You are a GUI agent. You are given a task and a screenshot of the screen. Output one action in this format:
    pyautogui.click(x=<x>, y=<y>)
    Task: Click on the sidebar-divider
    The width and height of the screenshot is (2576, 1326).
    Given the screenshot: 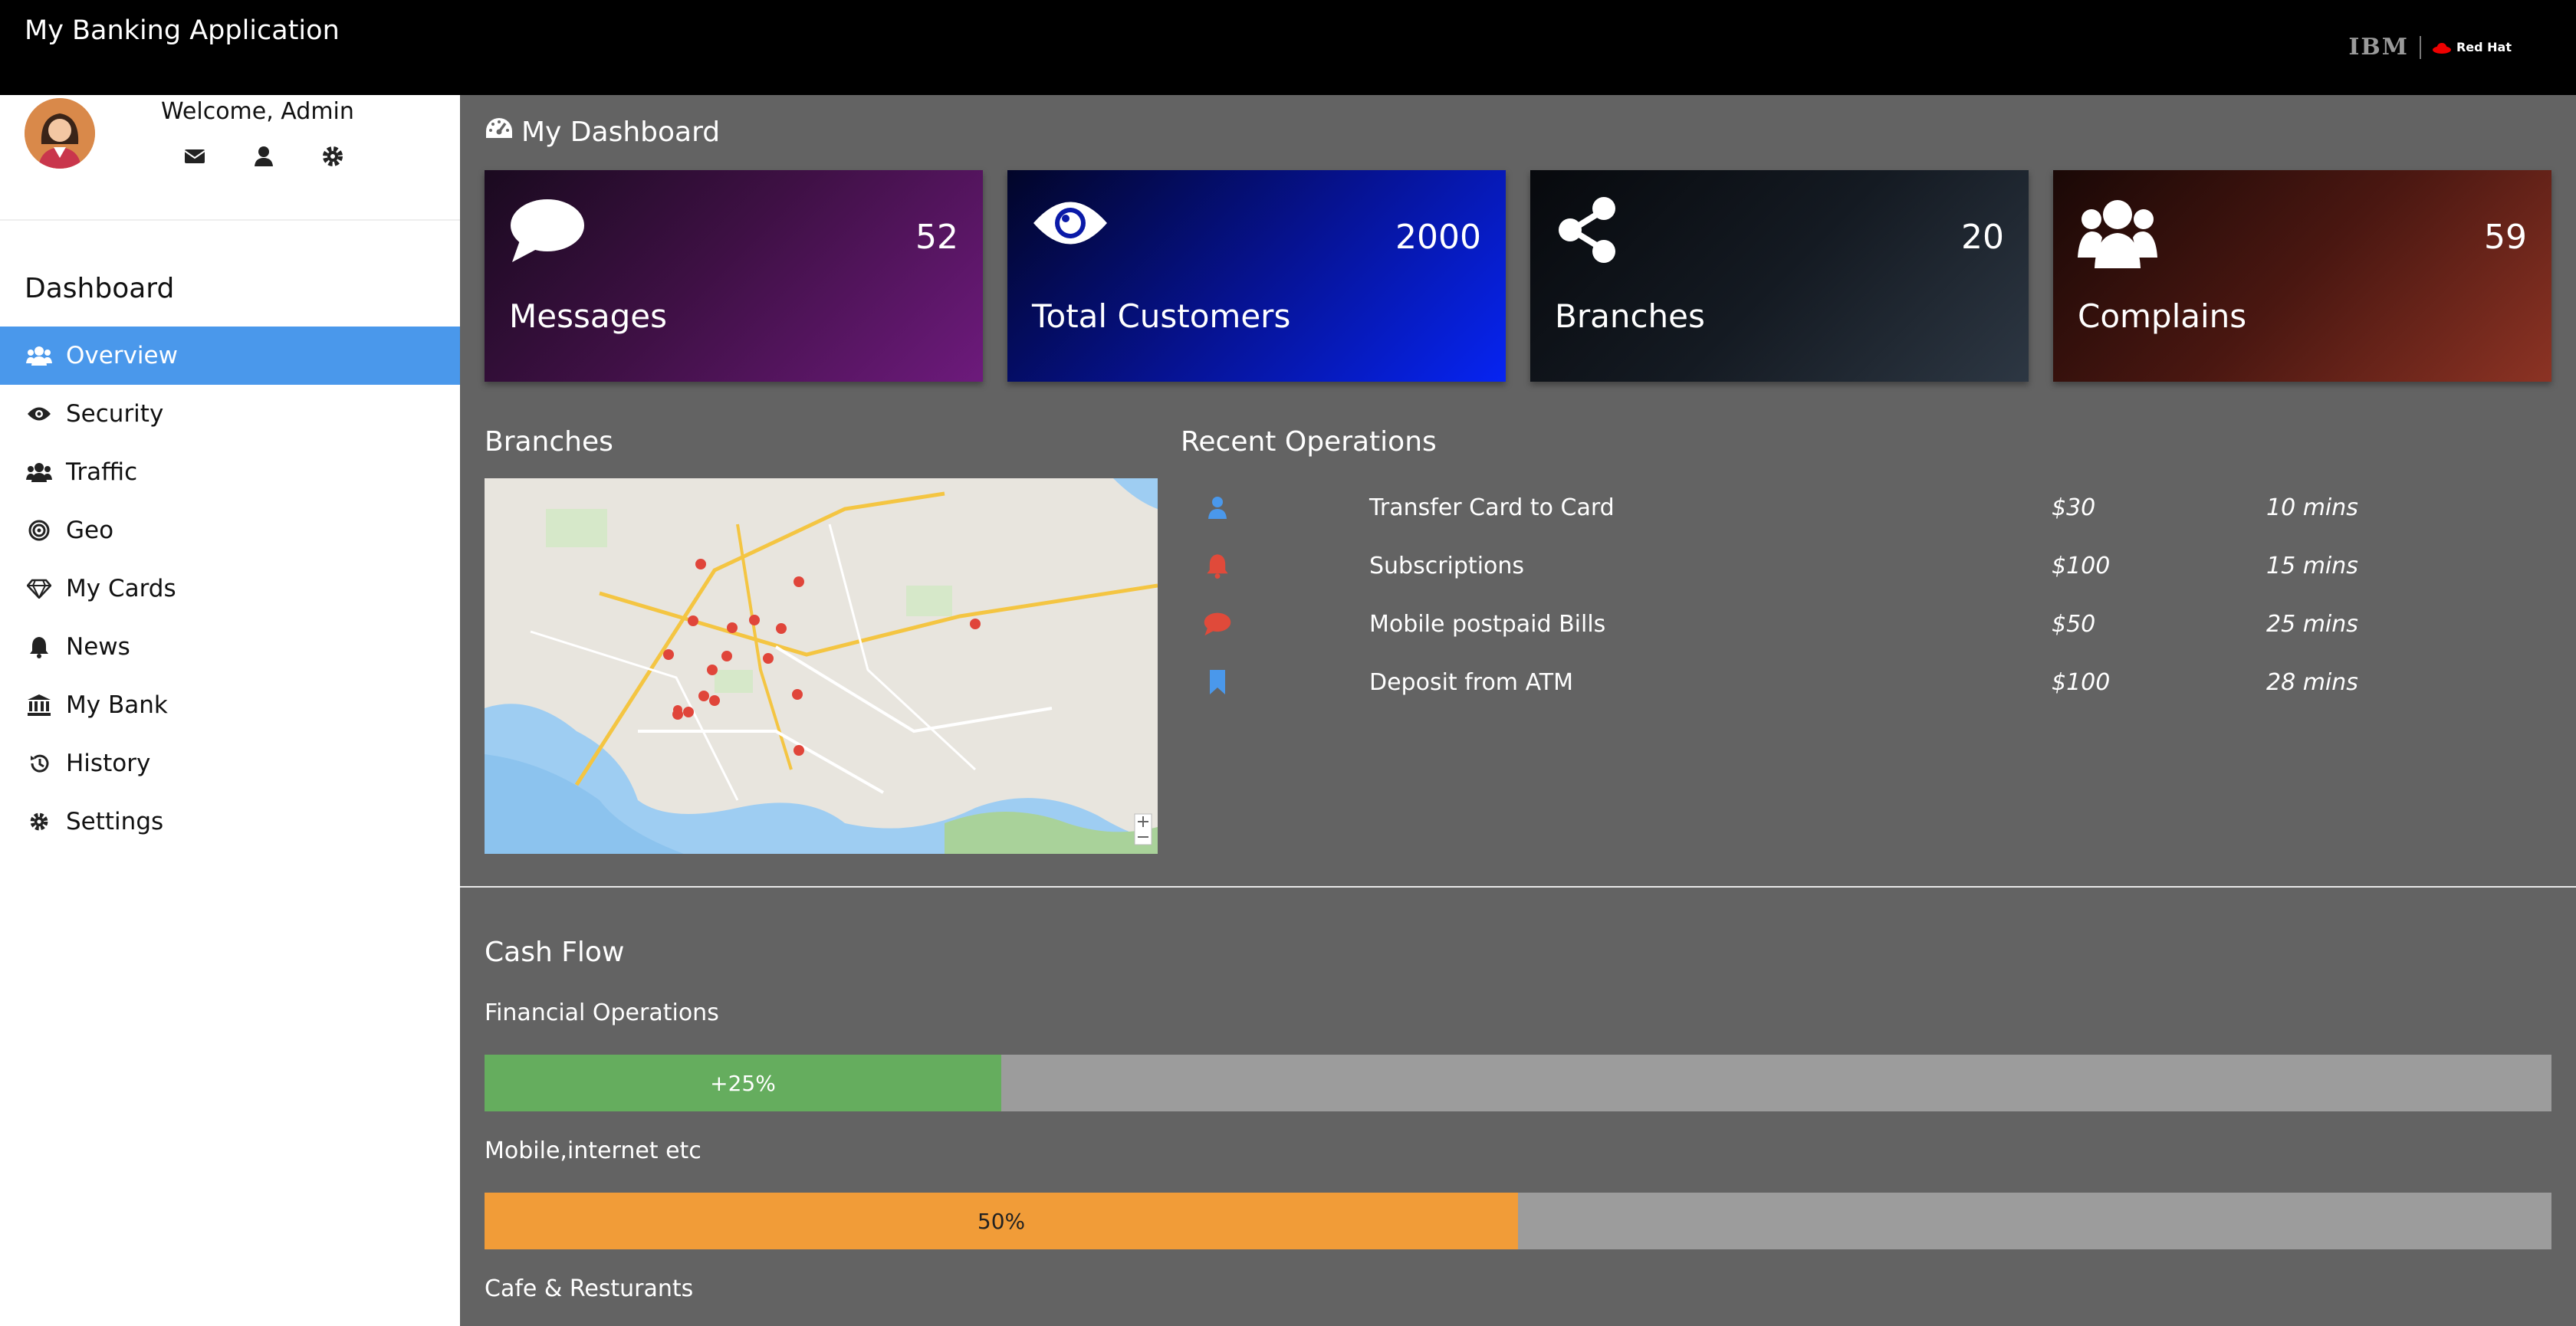 What is the action you would take?
    pyautogui.click(x=230, y=220)
    